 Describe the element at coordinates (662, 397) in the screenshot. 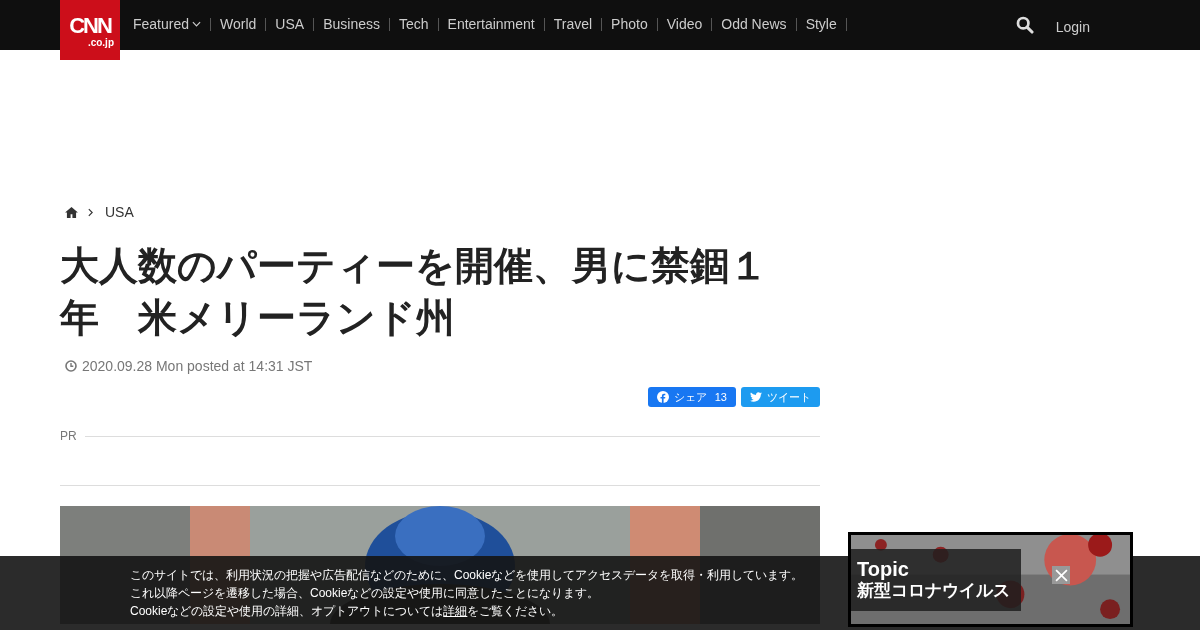

I see `facebook-icon` at that location.